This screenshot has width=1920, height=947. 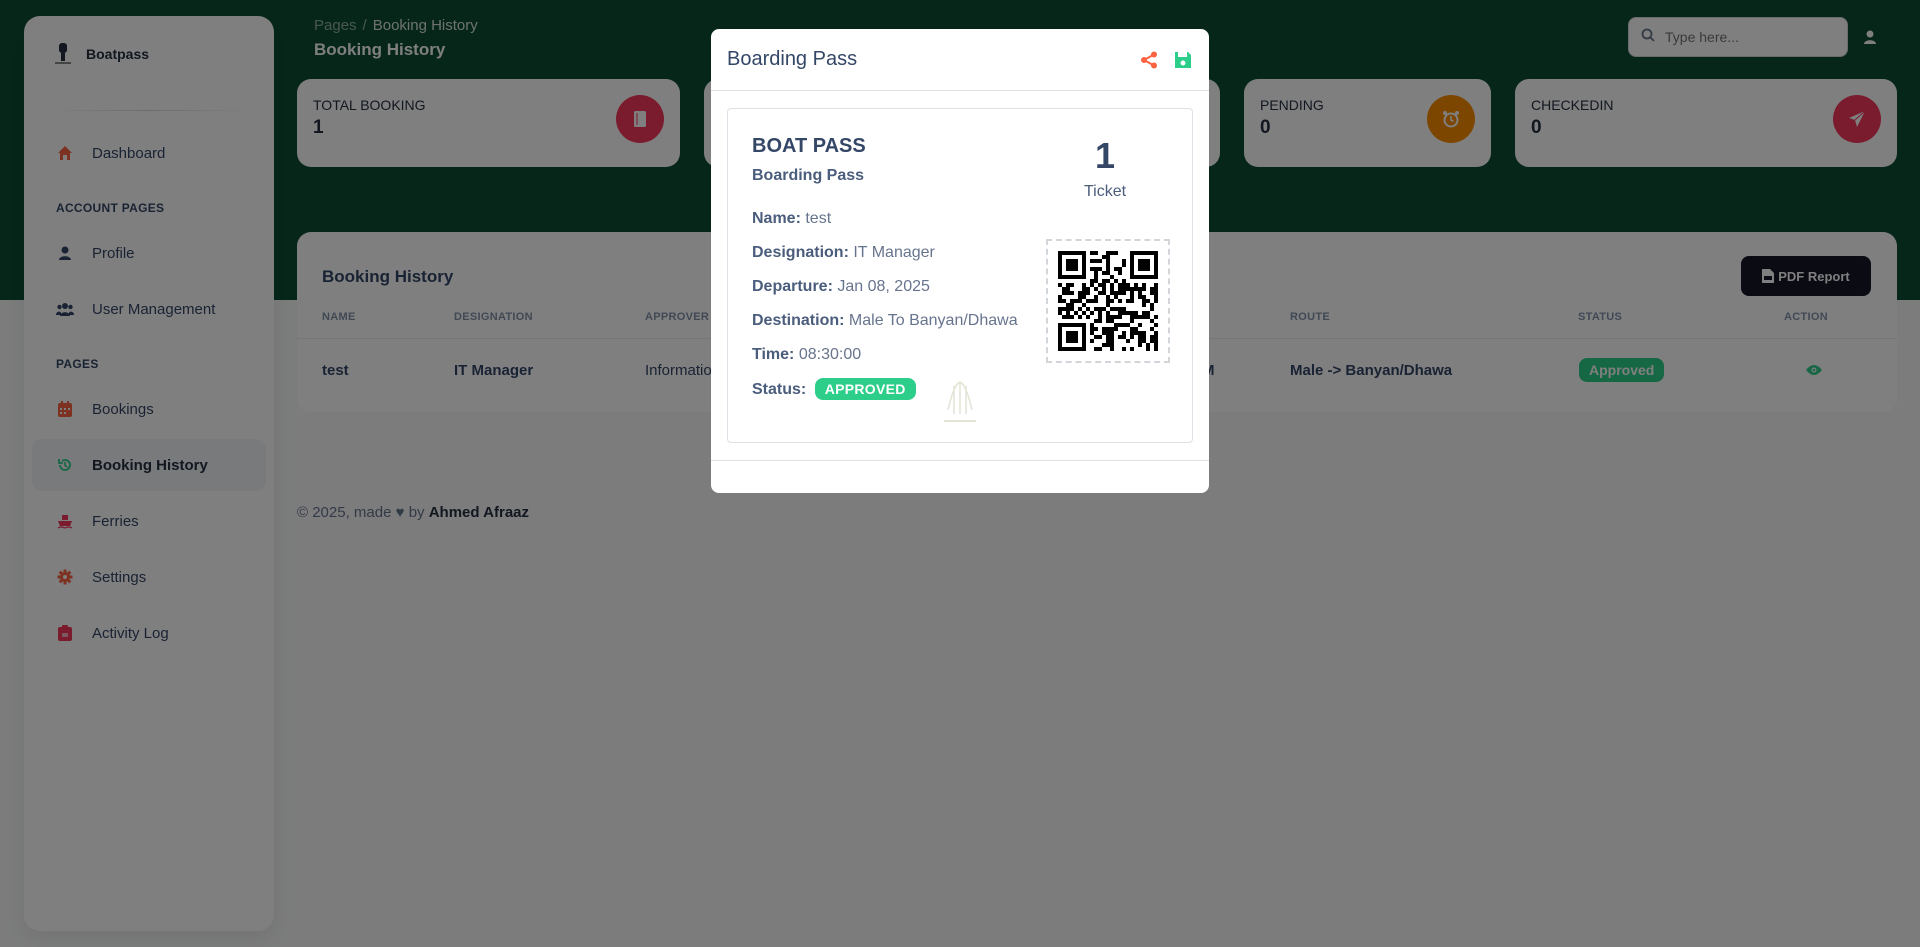 I want to click on ticket-subheading: Boarding Pass, so click(x=808, y=175).